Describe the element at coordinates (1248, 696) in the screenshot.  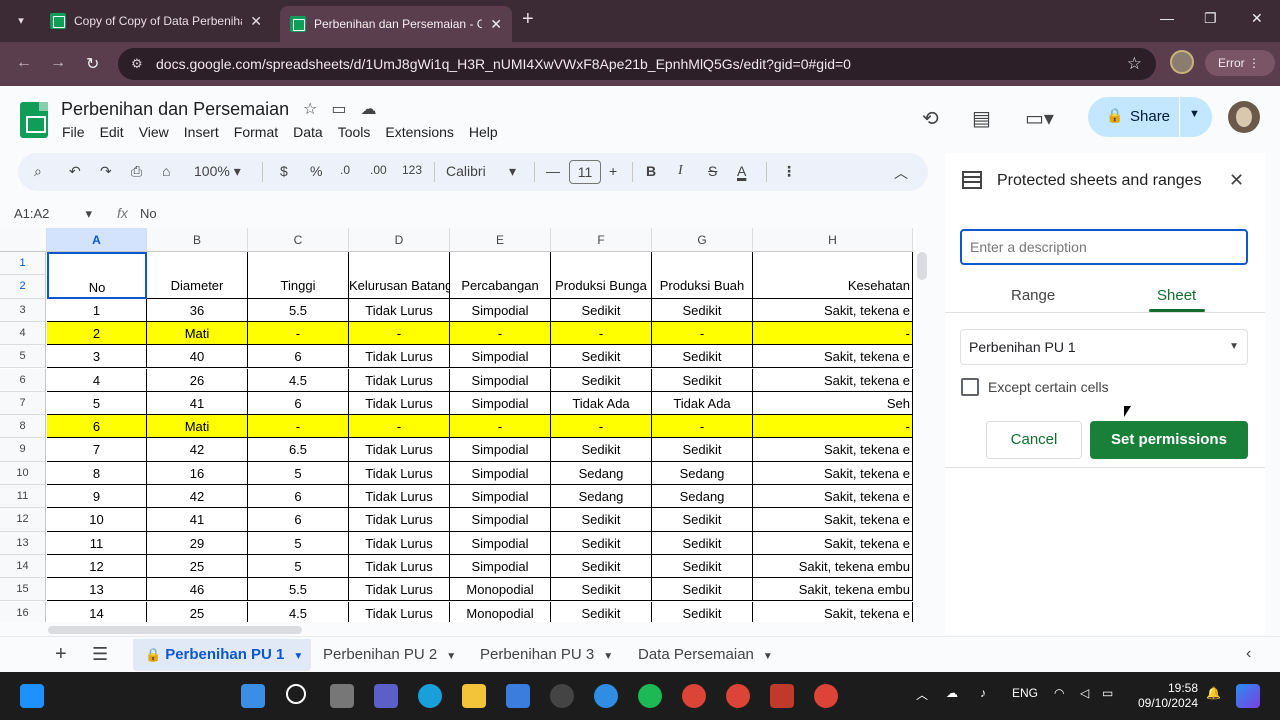
I see `copilot-icon` at that location.